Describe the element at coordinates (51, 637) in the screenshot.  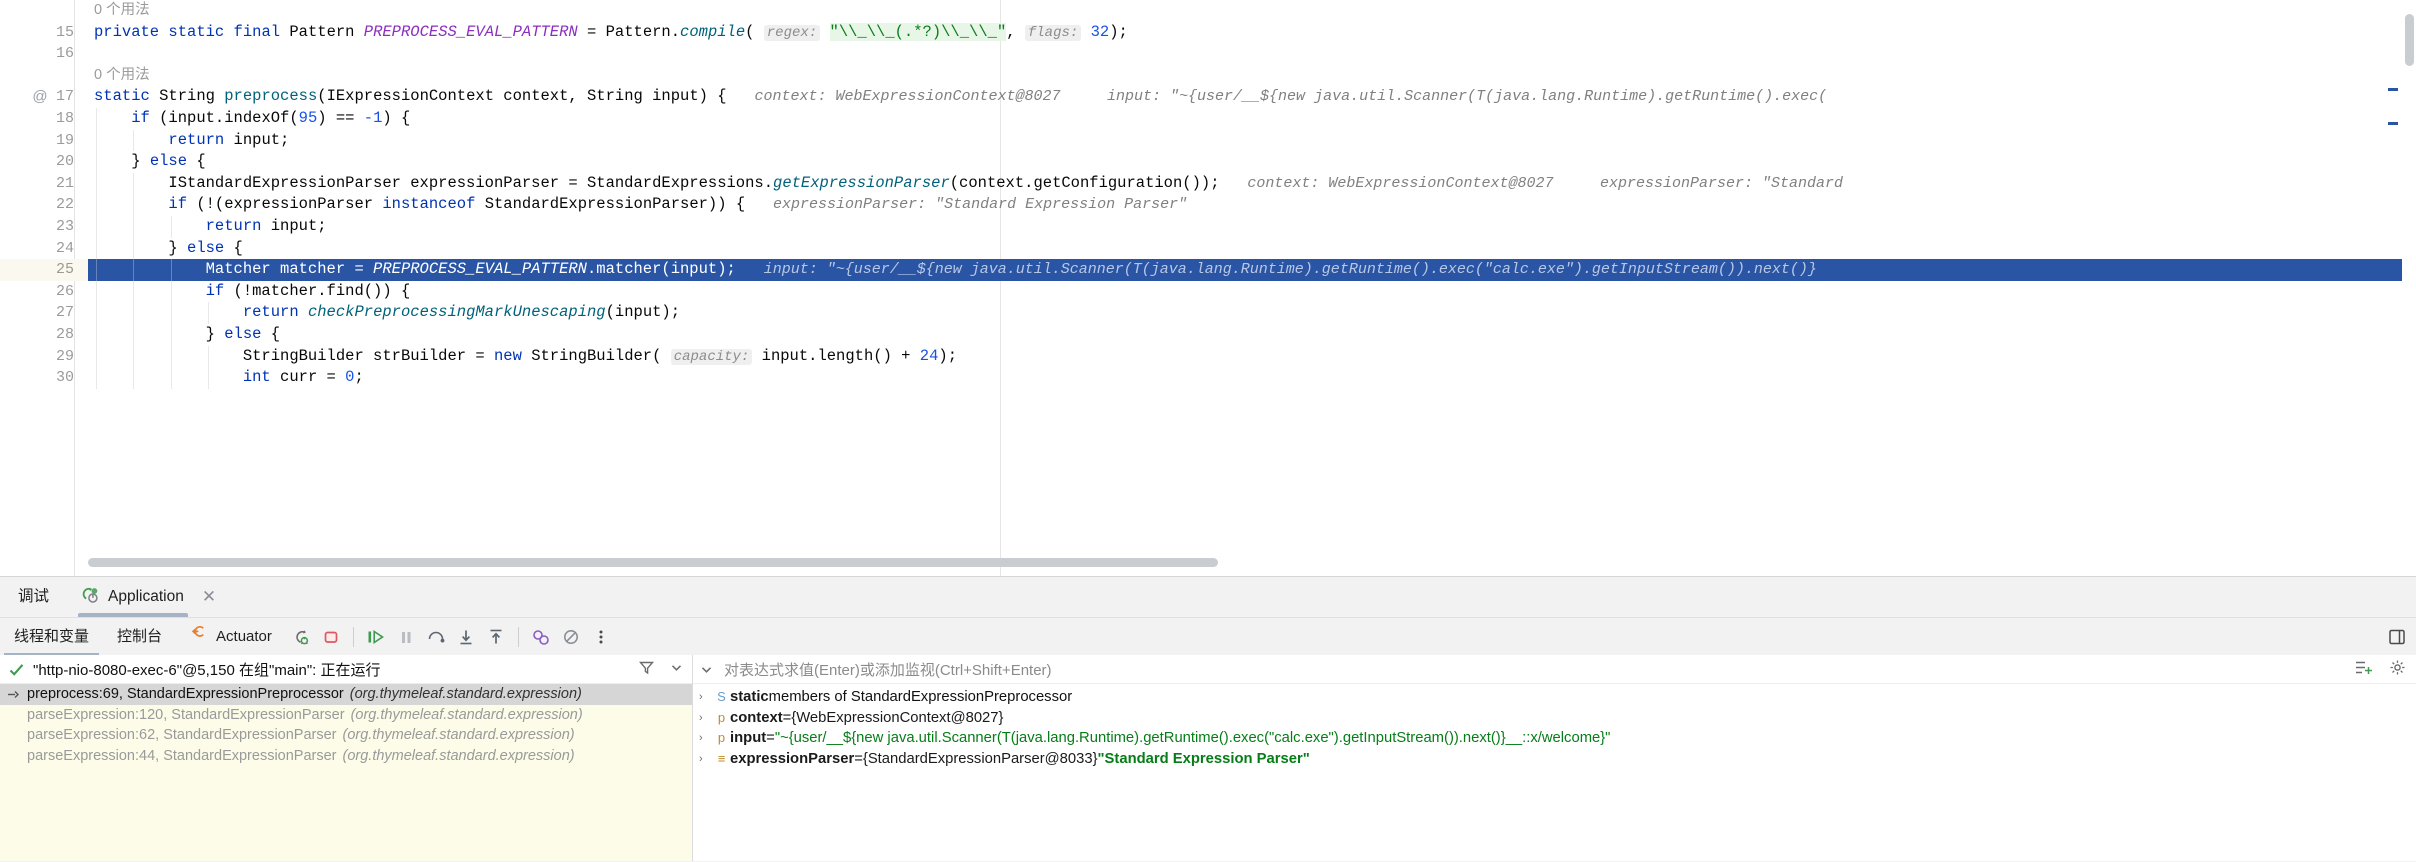
I see `tab-threads-and-variables: 线程和变量` at that location.